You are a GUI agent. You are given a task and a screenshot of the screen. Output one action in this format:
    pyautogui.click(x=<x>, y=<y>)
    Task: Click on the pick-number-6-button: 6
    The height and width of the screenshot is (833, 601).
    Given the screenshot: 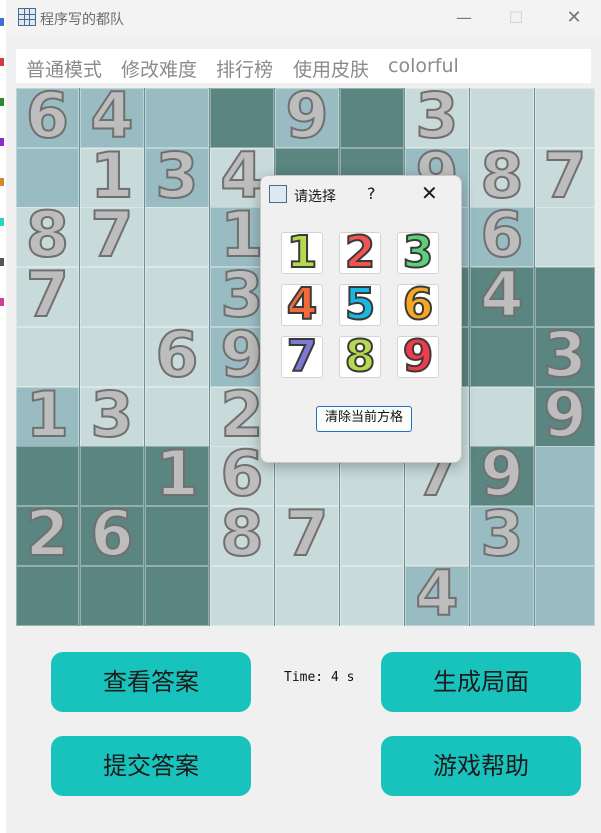 What is the action you would take?
    pyautogui.click(x=418, y=305)
    